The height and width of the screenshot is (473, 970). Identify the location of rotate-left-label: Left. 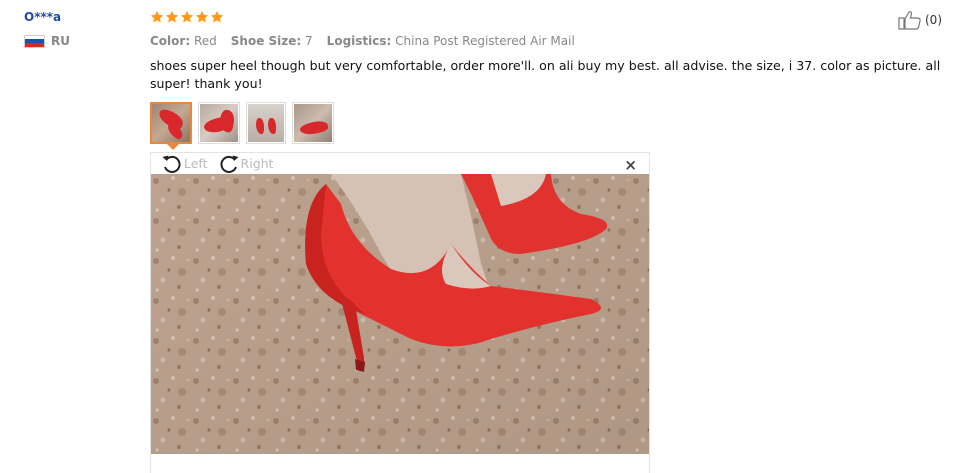
(196, 163).